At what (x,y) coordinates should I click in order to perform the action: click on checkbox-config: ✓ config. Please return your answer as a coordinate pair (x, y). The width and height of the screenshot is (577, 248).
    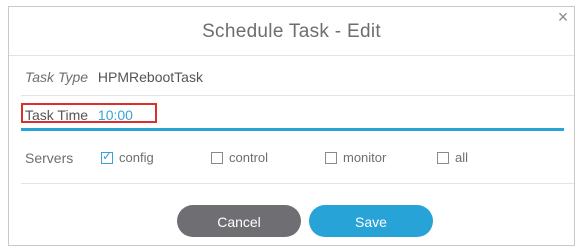
    Looking at the image, I should click on (127, 157).